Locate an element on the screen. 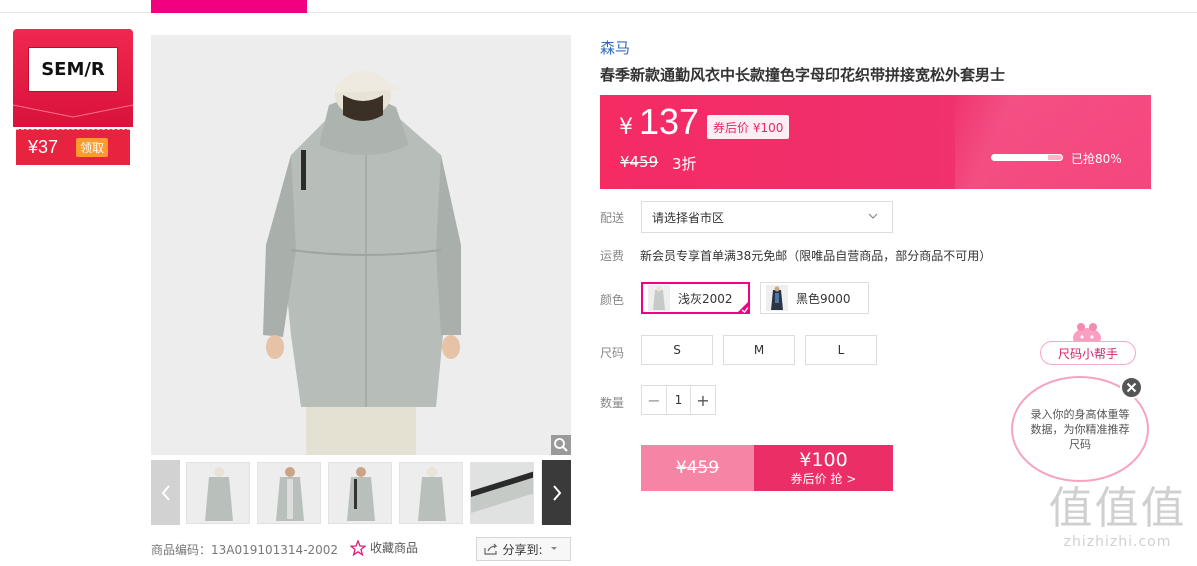 This screenshot has width=1197, height=566. coupon-amount: ¥37 is located at coordinates (43, 147).